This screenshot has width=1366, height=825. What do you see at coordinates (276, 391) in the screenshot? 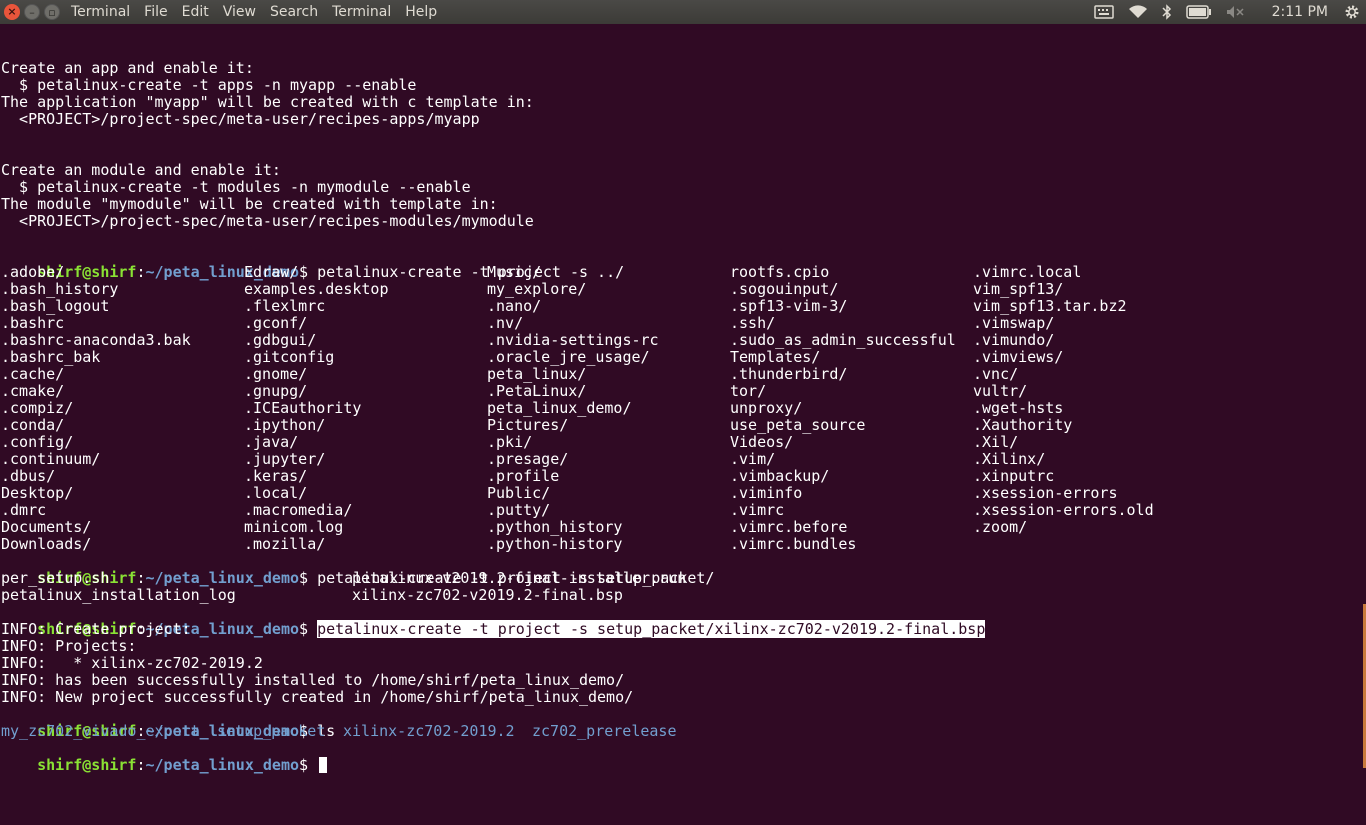
I see `completion-entry: .gnupg/` at bounding box center [276, 391].